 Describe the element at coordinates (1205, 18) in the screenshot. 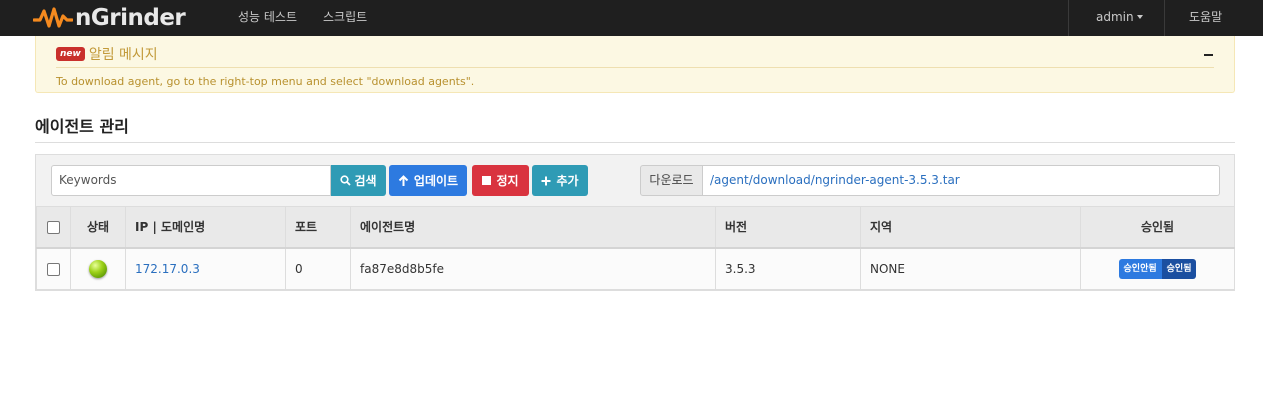

I see `nav-help: 도움말` at that location.